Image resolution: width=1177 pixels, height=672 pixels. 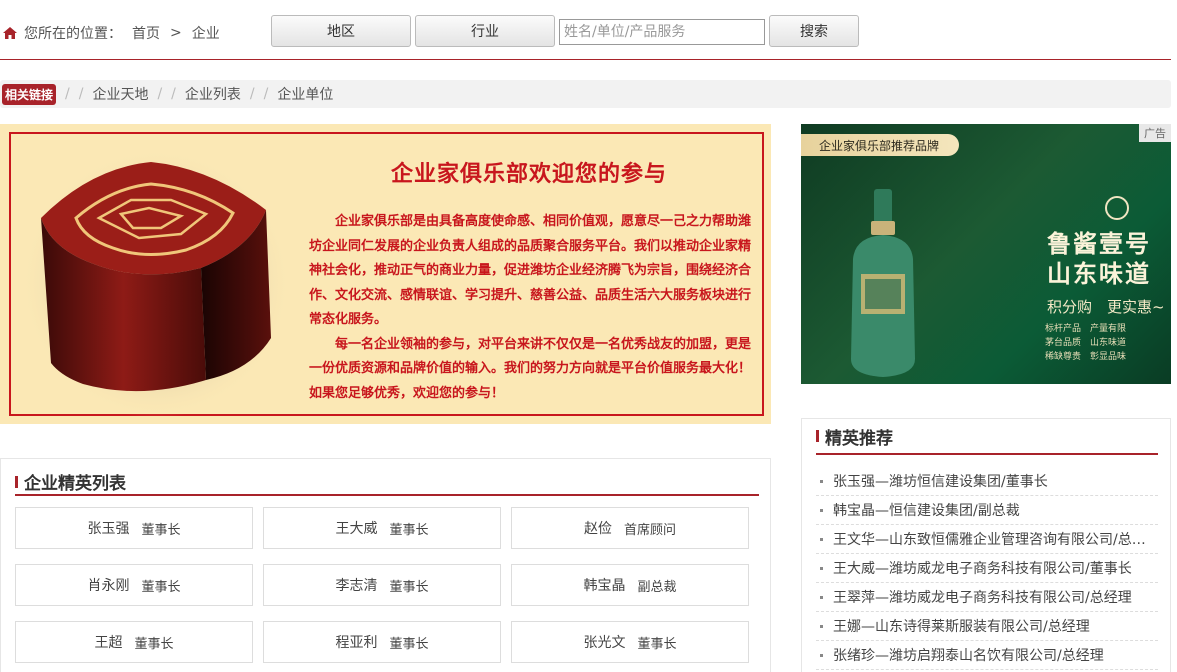 What do you see at coordinates (991, 540) in the screenshot?
I see `recommend-item-text: 王文华—山东致恒儒雅企业管理咨询有限公司/总经理` at bounding box center [991, 540].